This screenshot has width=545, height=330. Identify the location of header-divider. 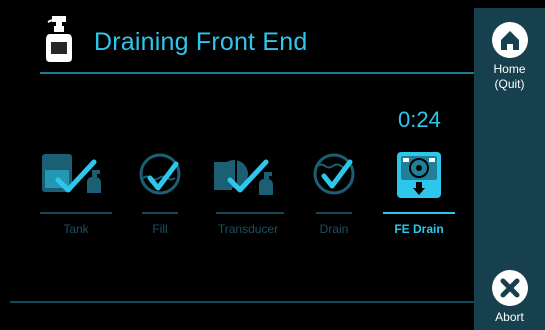
(257, 73).